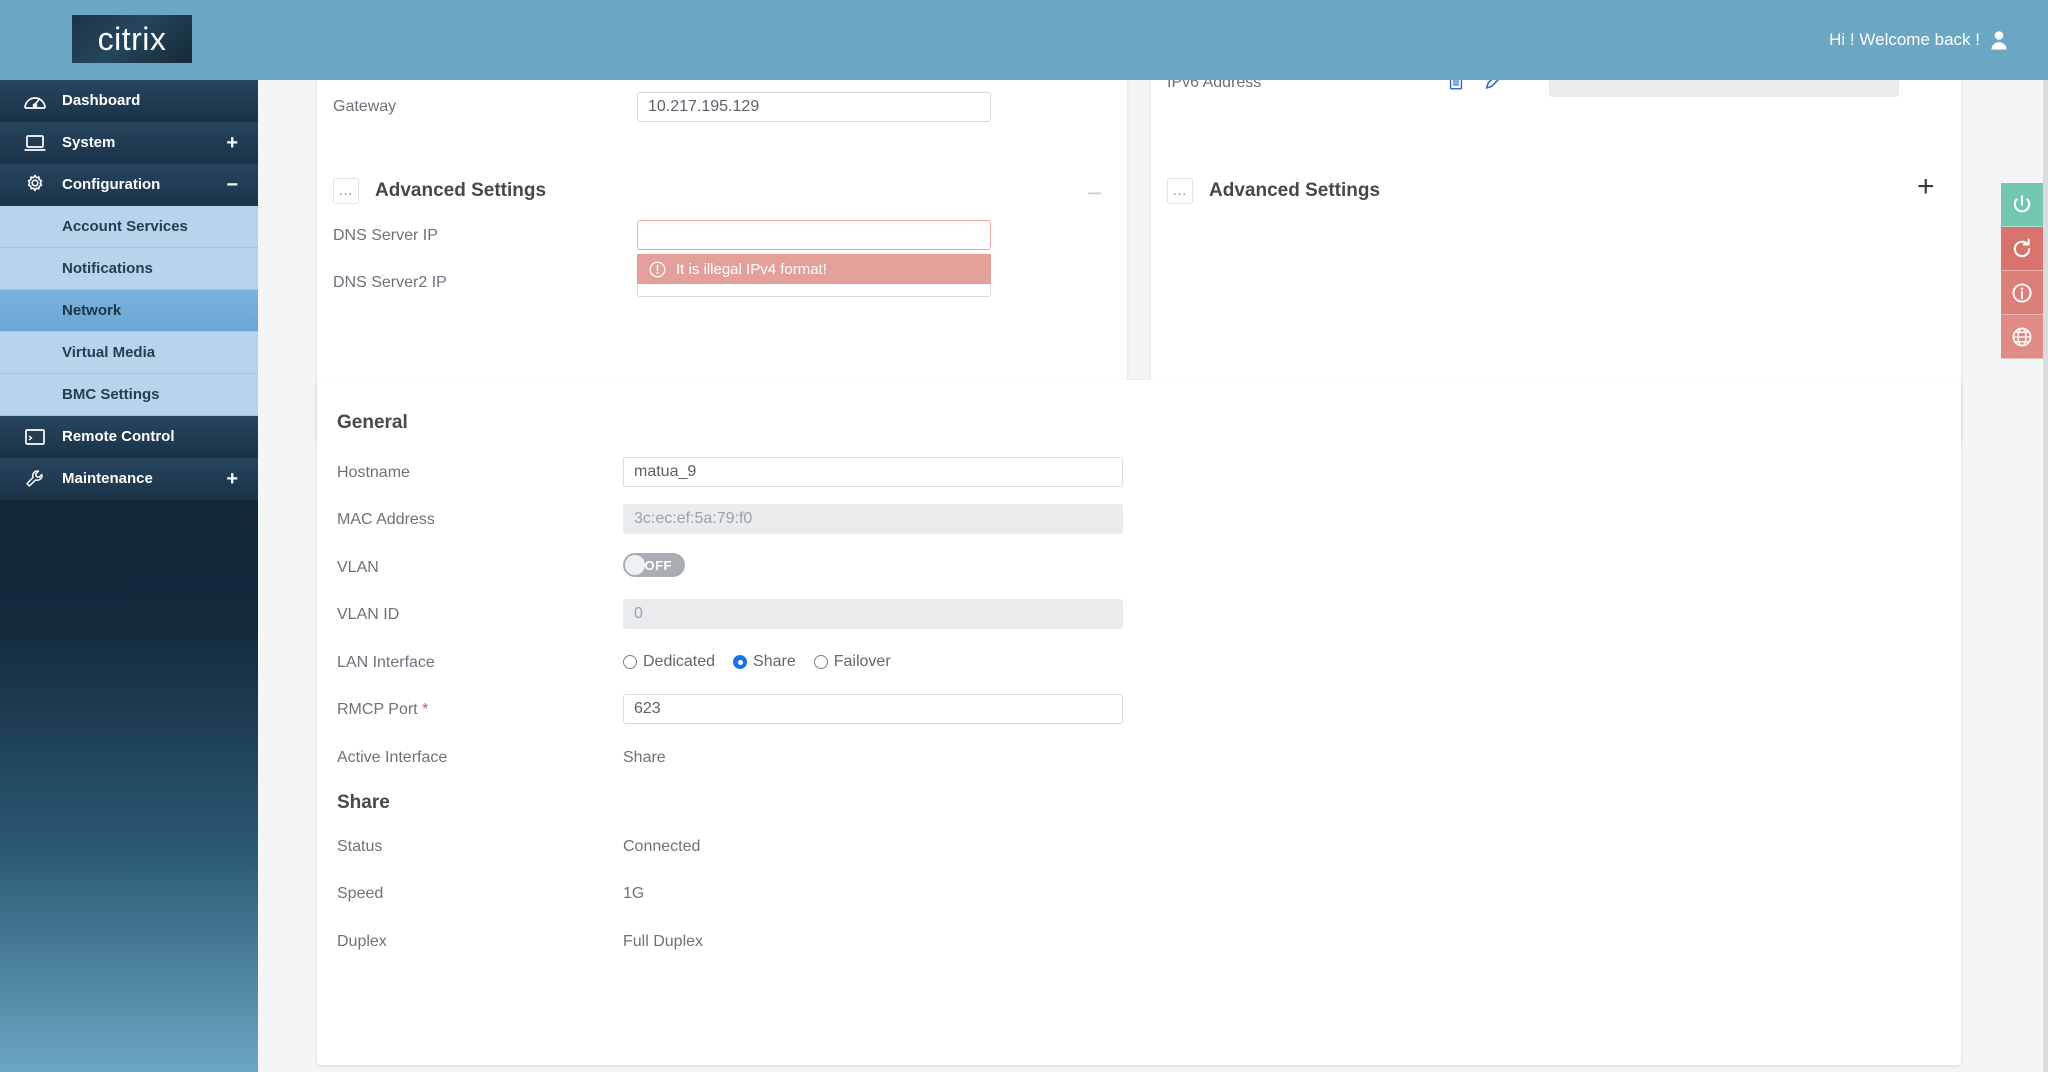  Describe the element at coordinates (1456, 86) in the screenshot. I see `trash-icon` at that location.